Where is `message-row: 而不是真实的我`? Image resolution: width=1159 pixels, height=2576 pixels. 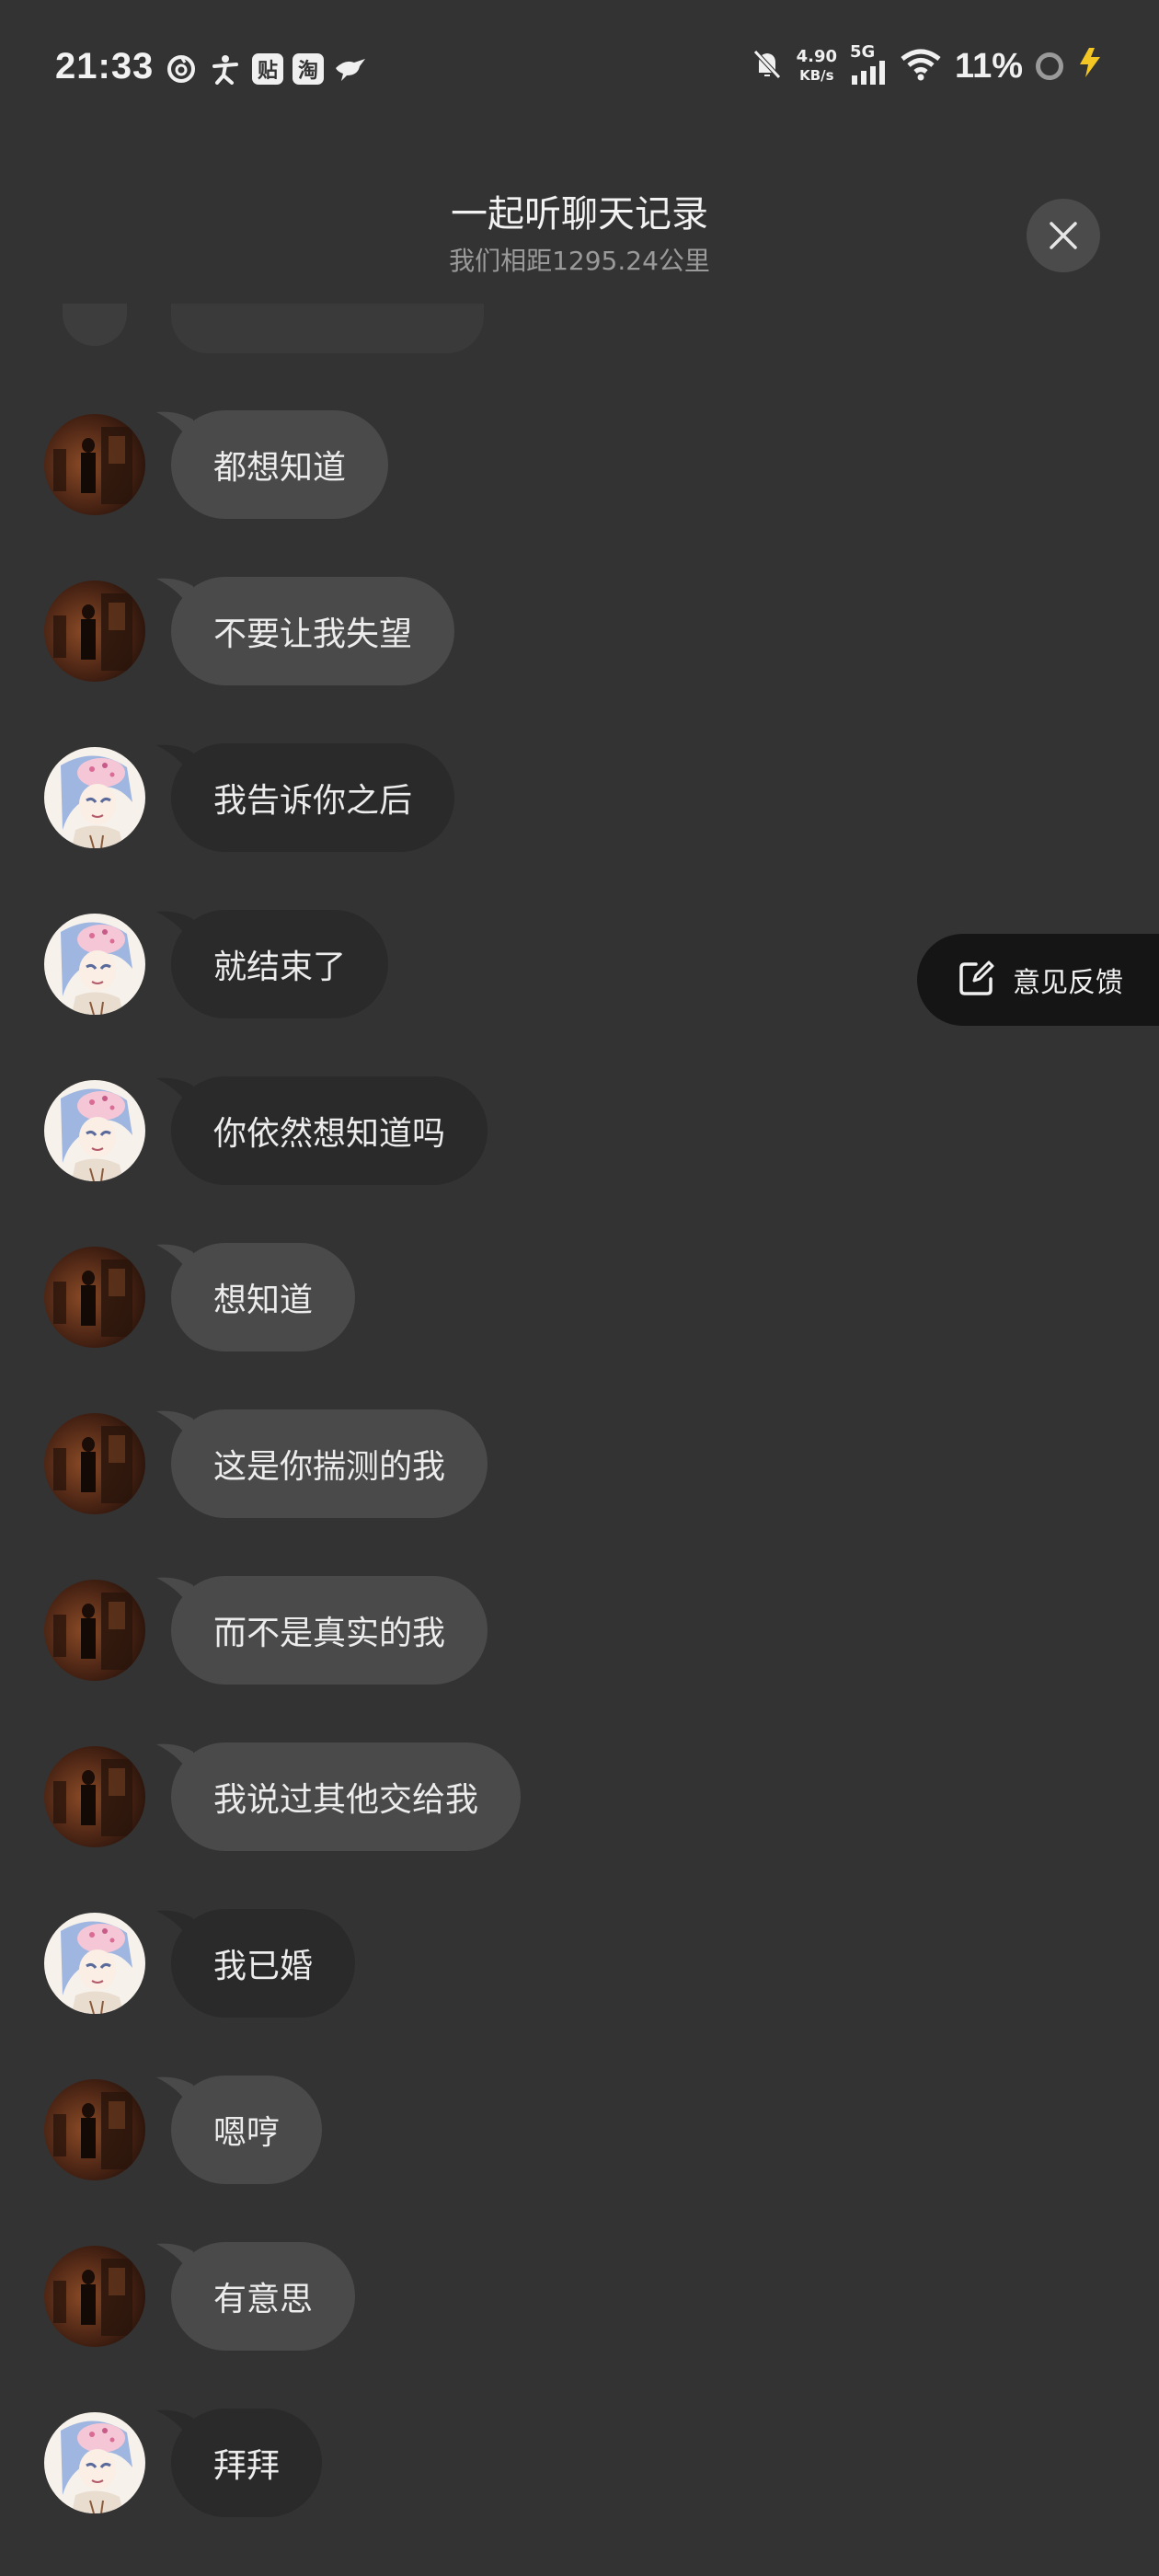 message-row: 而不是真实的我 is located at coordinates (460, 1631).